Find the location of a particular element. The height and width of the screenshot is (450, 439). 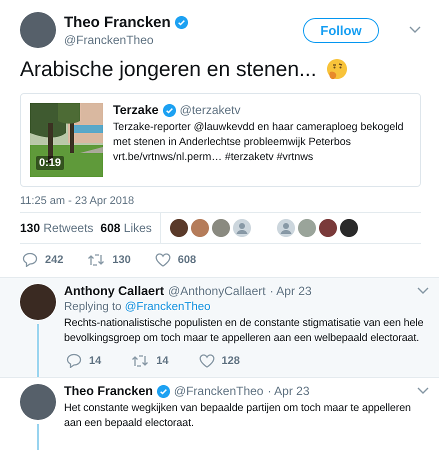

reply-text: Het constante wegkijken van bepaalde partijen om toch maar te appelleren aan een bepaald electoraat. is located at coordinates (238, 416).